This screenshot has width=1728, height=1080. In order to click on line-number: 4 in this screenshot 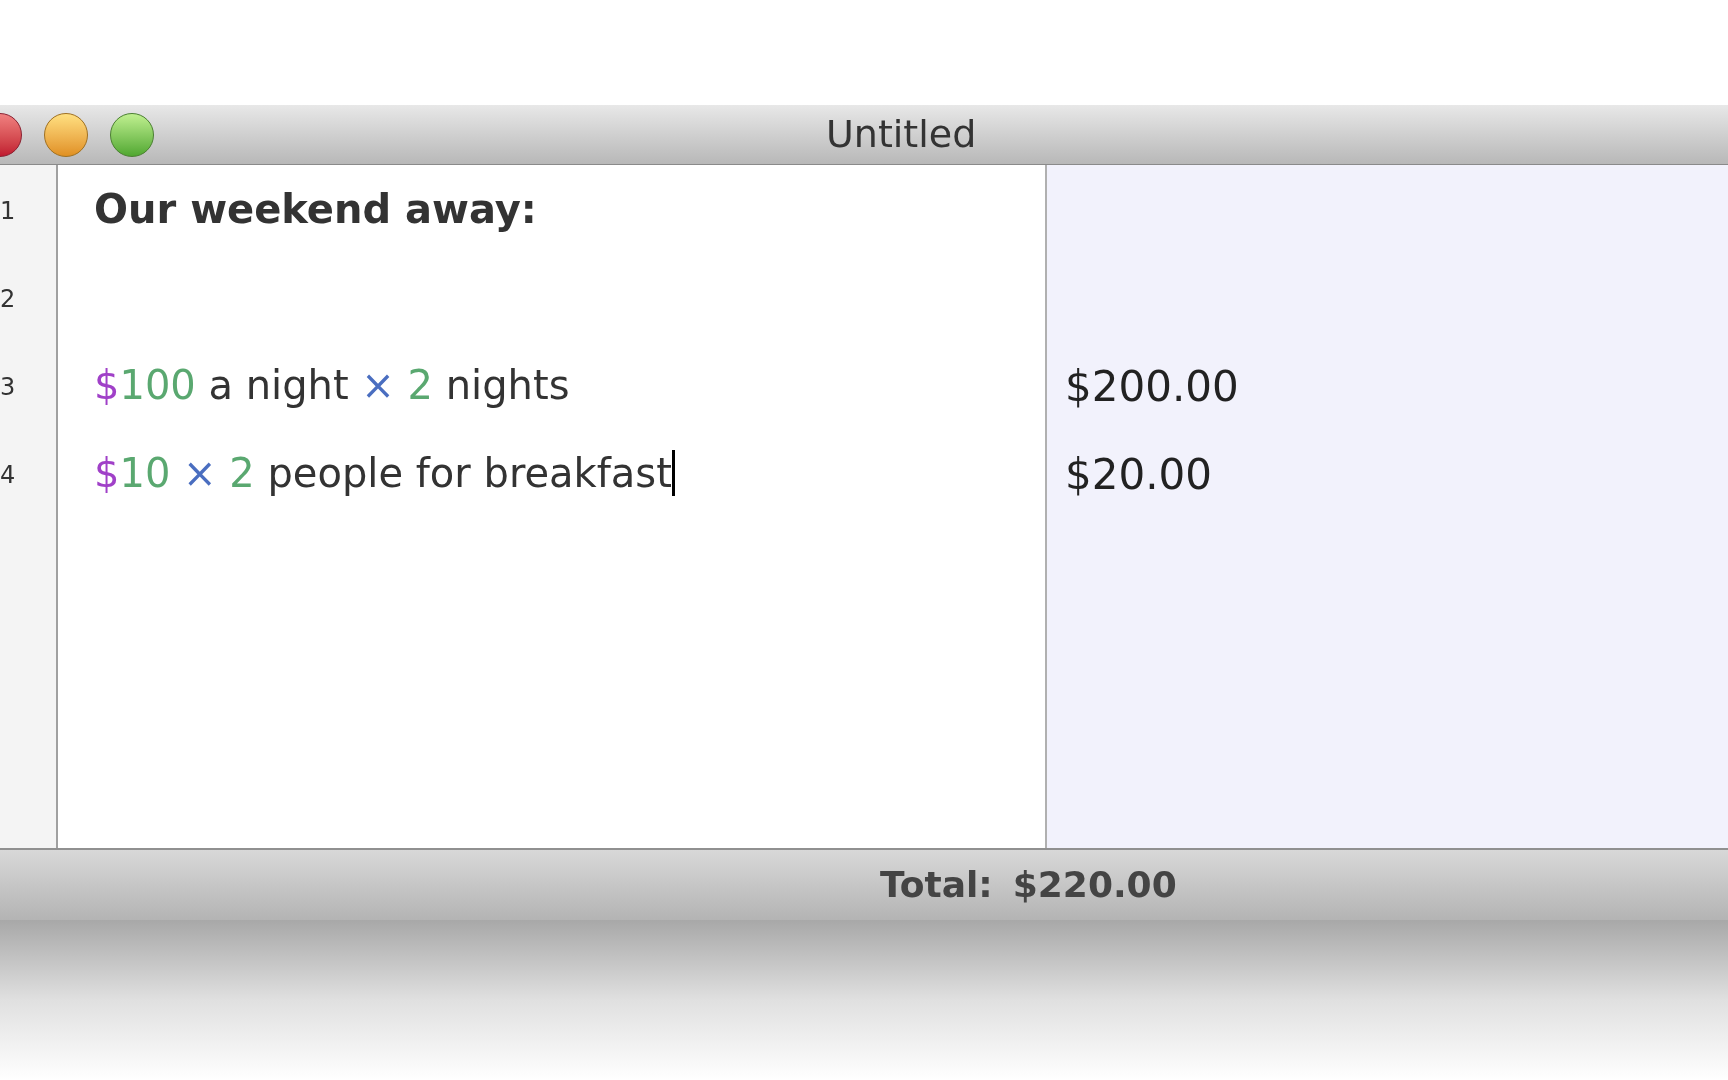, I will do `click(8, 475)`.